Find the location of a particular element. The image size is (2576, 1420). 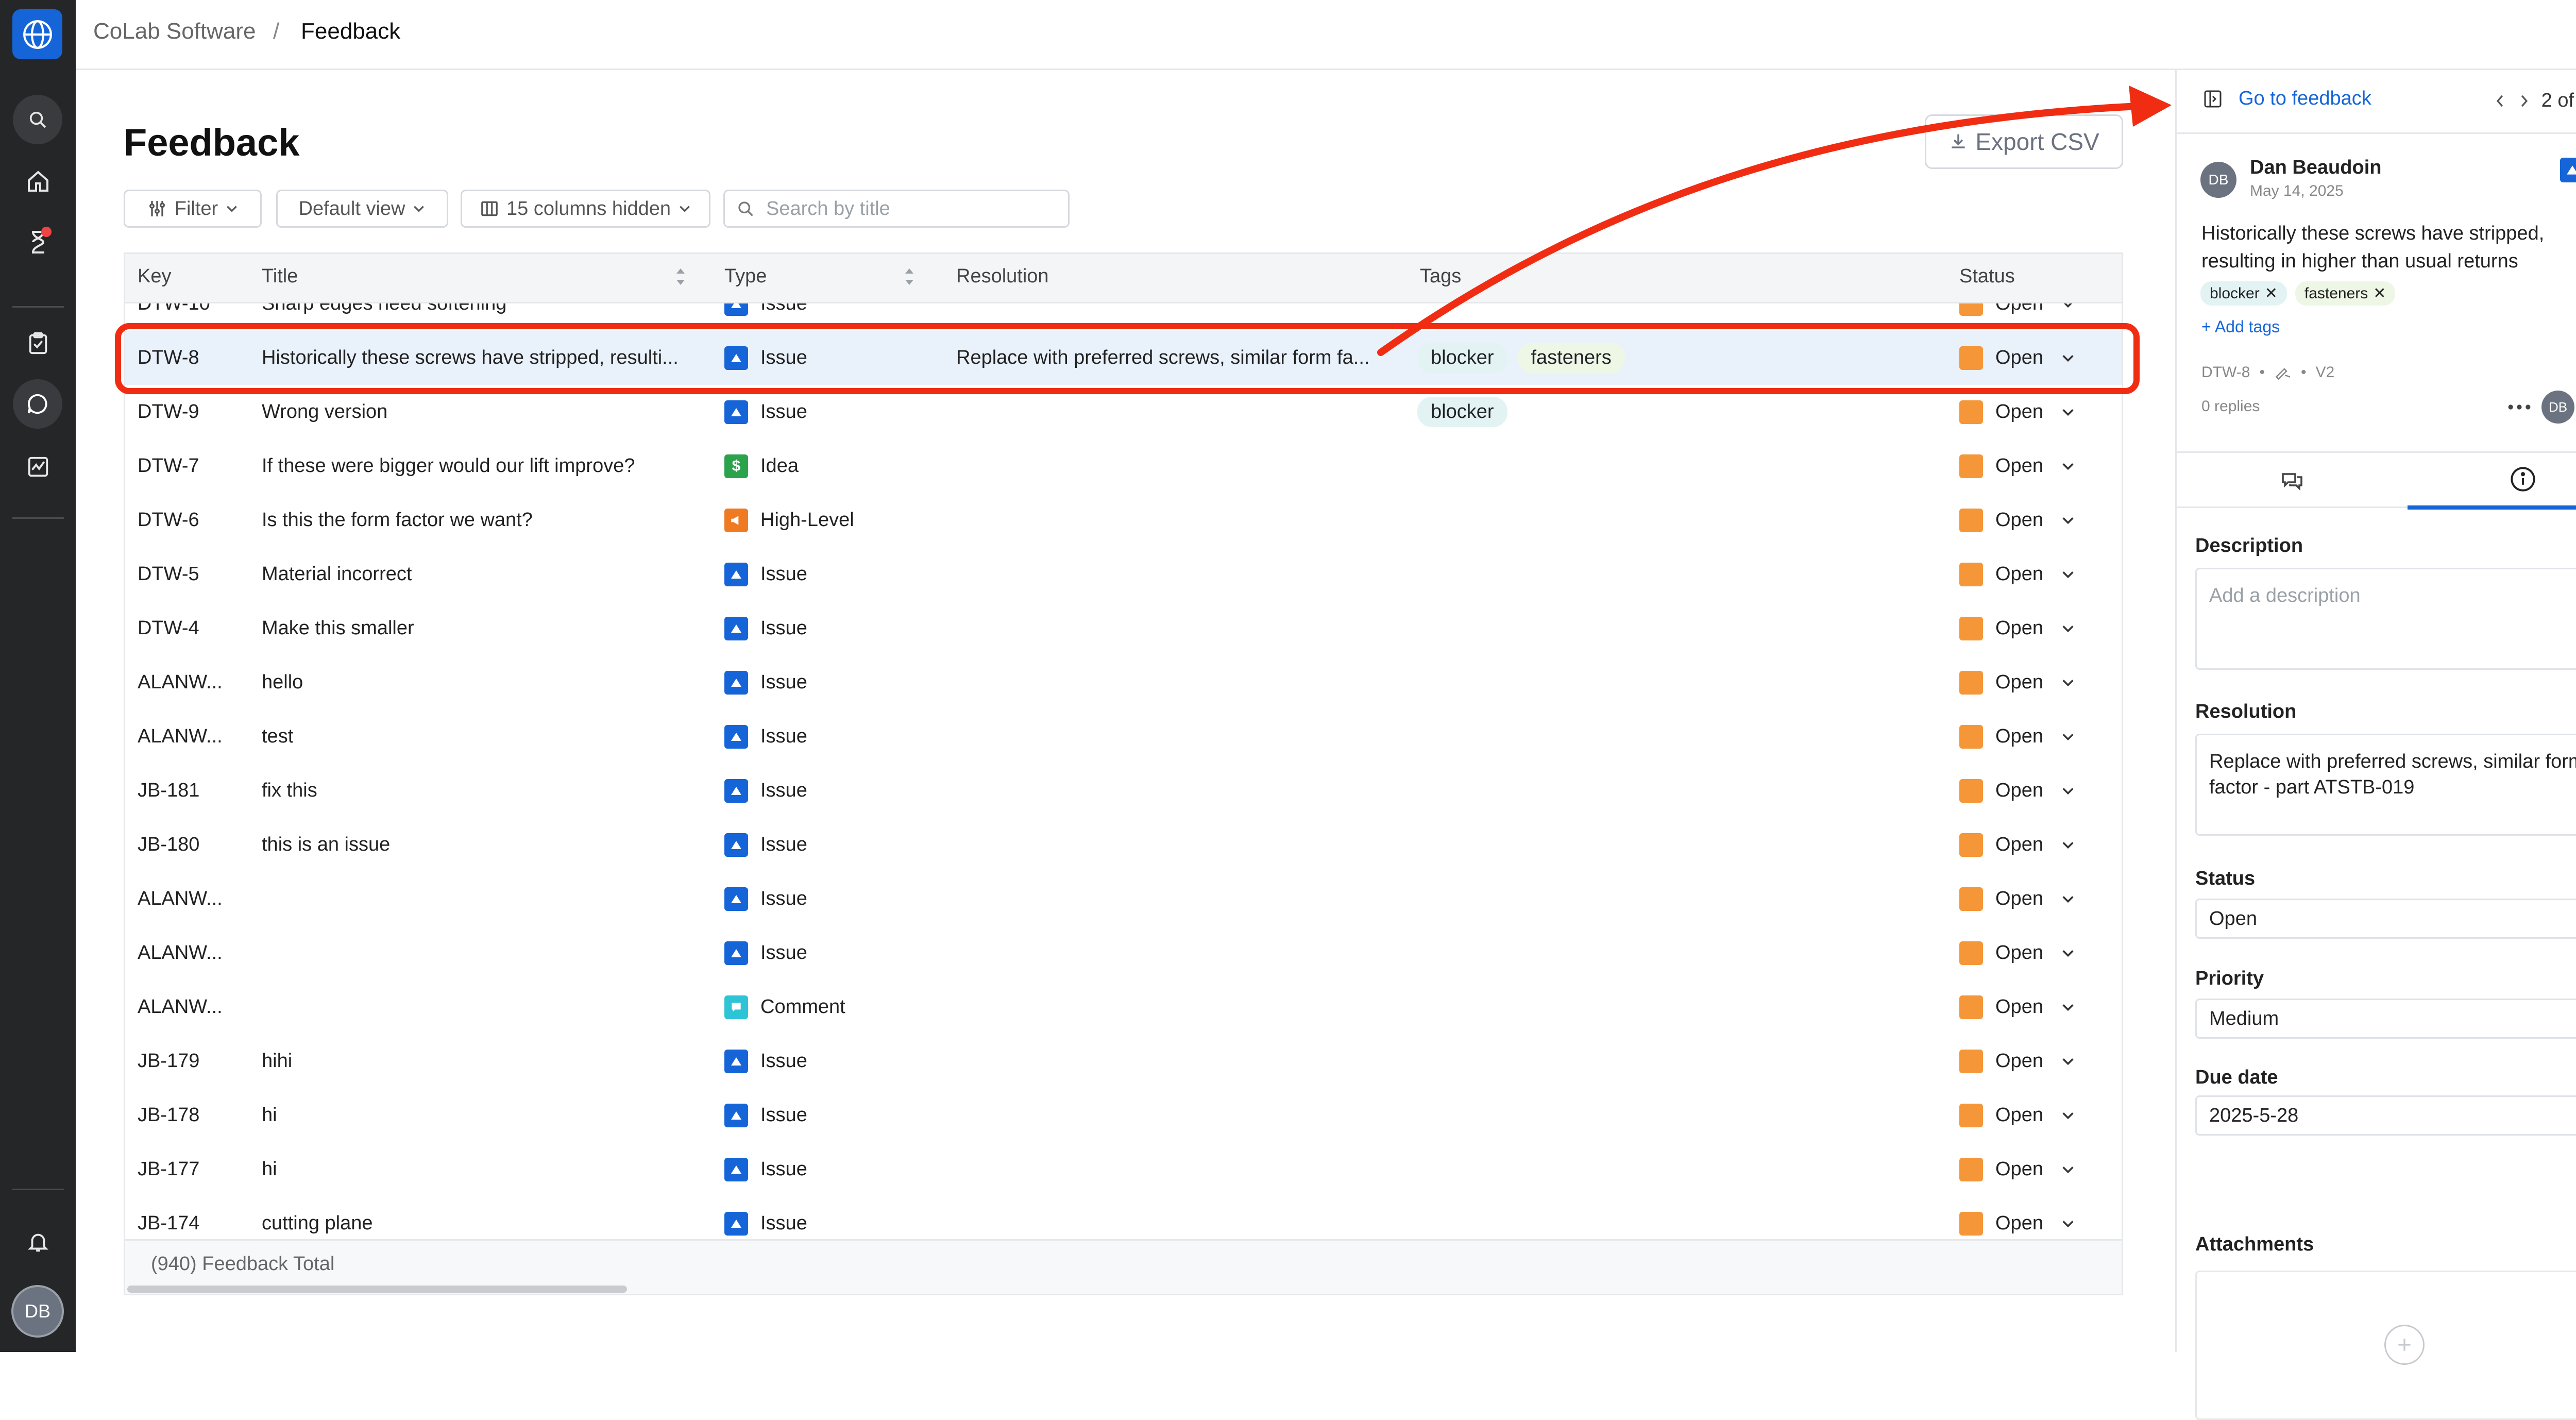

cell-type: Issue is located at coordinates (832, 574).